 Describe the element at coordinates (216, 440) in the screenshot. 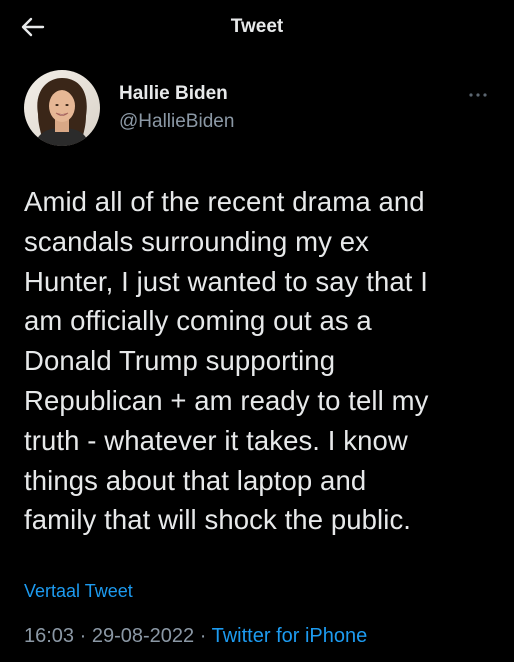

I see `tweet-text-line: truth - whatever it takes. I know` at that location.